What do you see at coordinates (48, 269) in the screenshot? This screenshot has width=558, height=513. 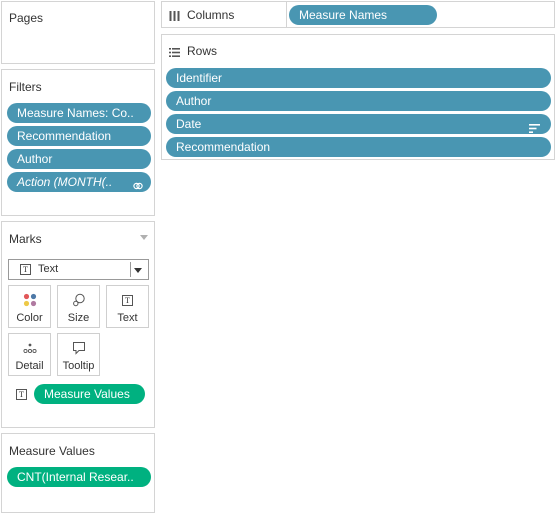 I see `mark-type-value: Text` at bounding box center [48, 269].